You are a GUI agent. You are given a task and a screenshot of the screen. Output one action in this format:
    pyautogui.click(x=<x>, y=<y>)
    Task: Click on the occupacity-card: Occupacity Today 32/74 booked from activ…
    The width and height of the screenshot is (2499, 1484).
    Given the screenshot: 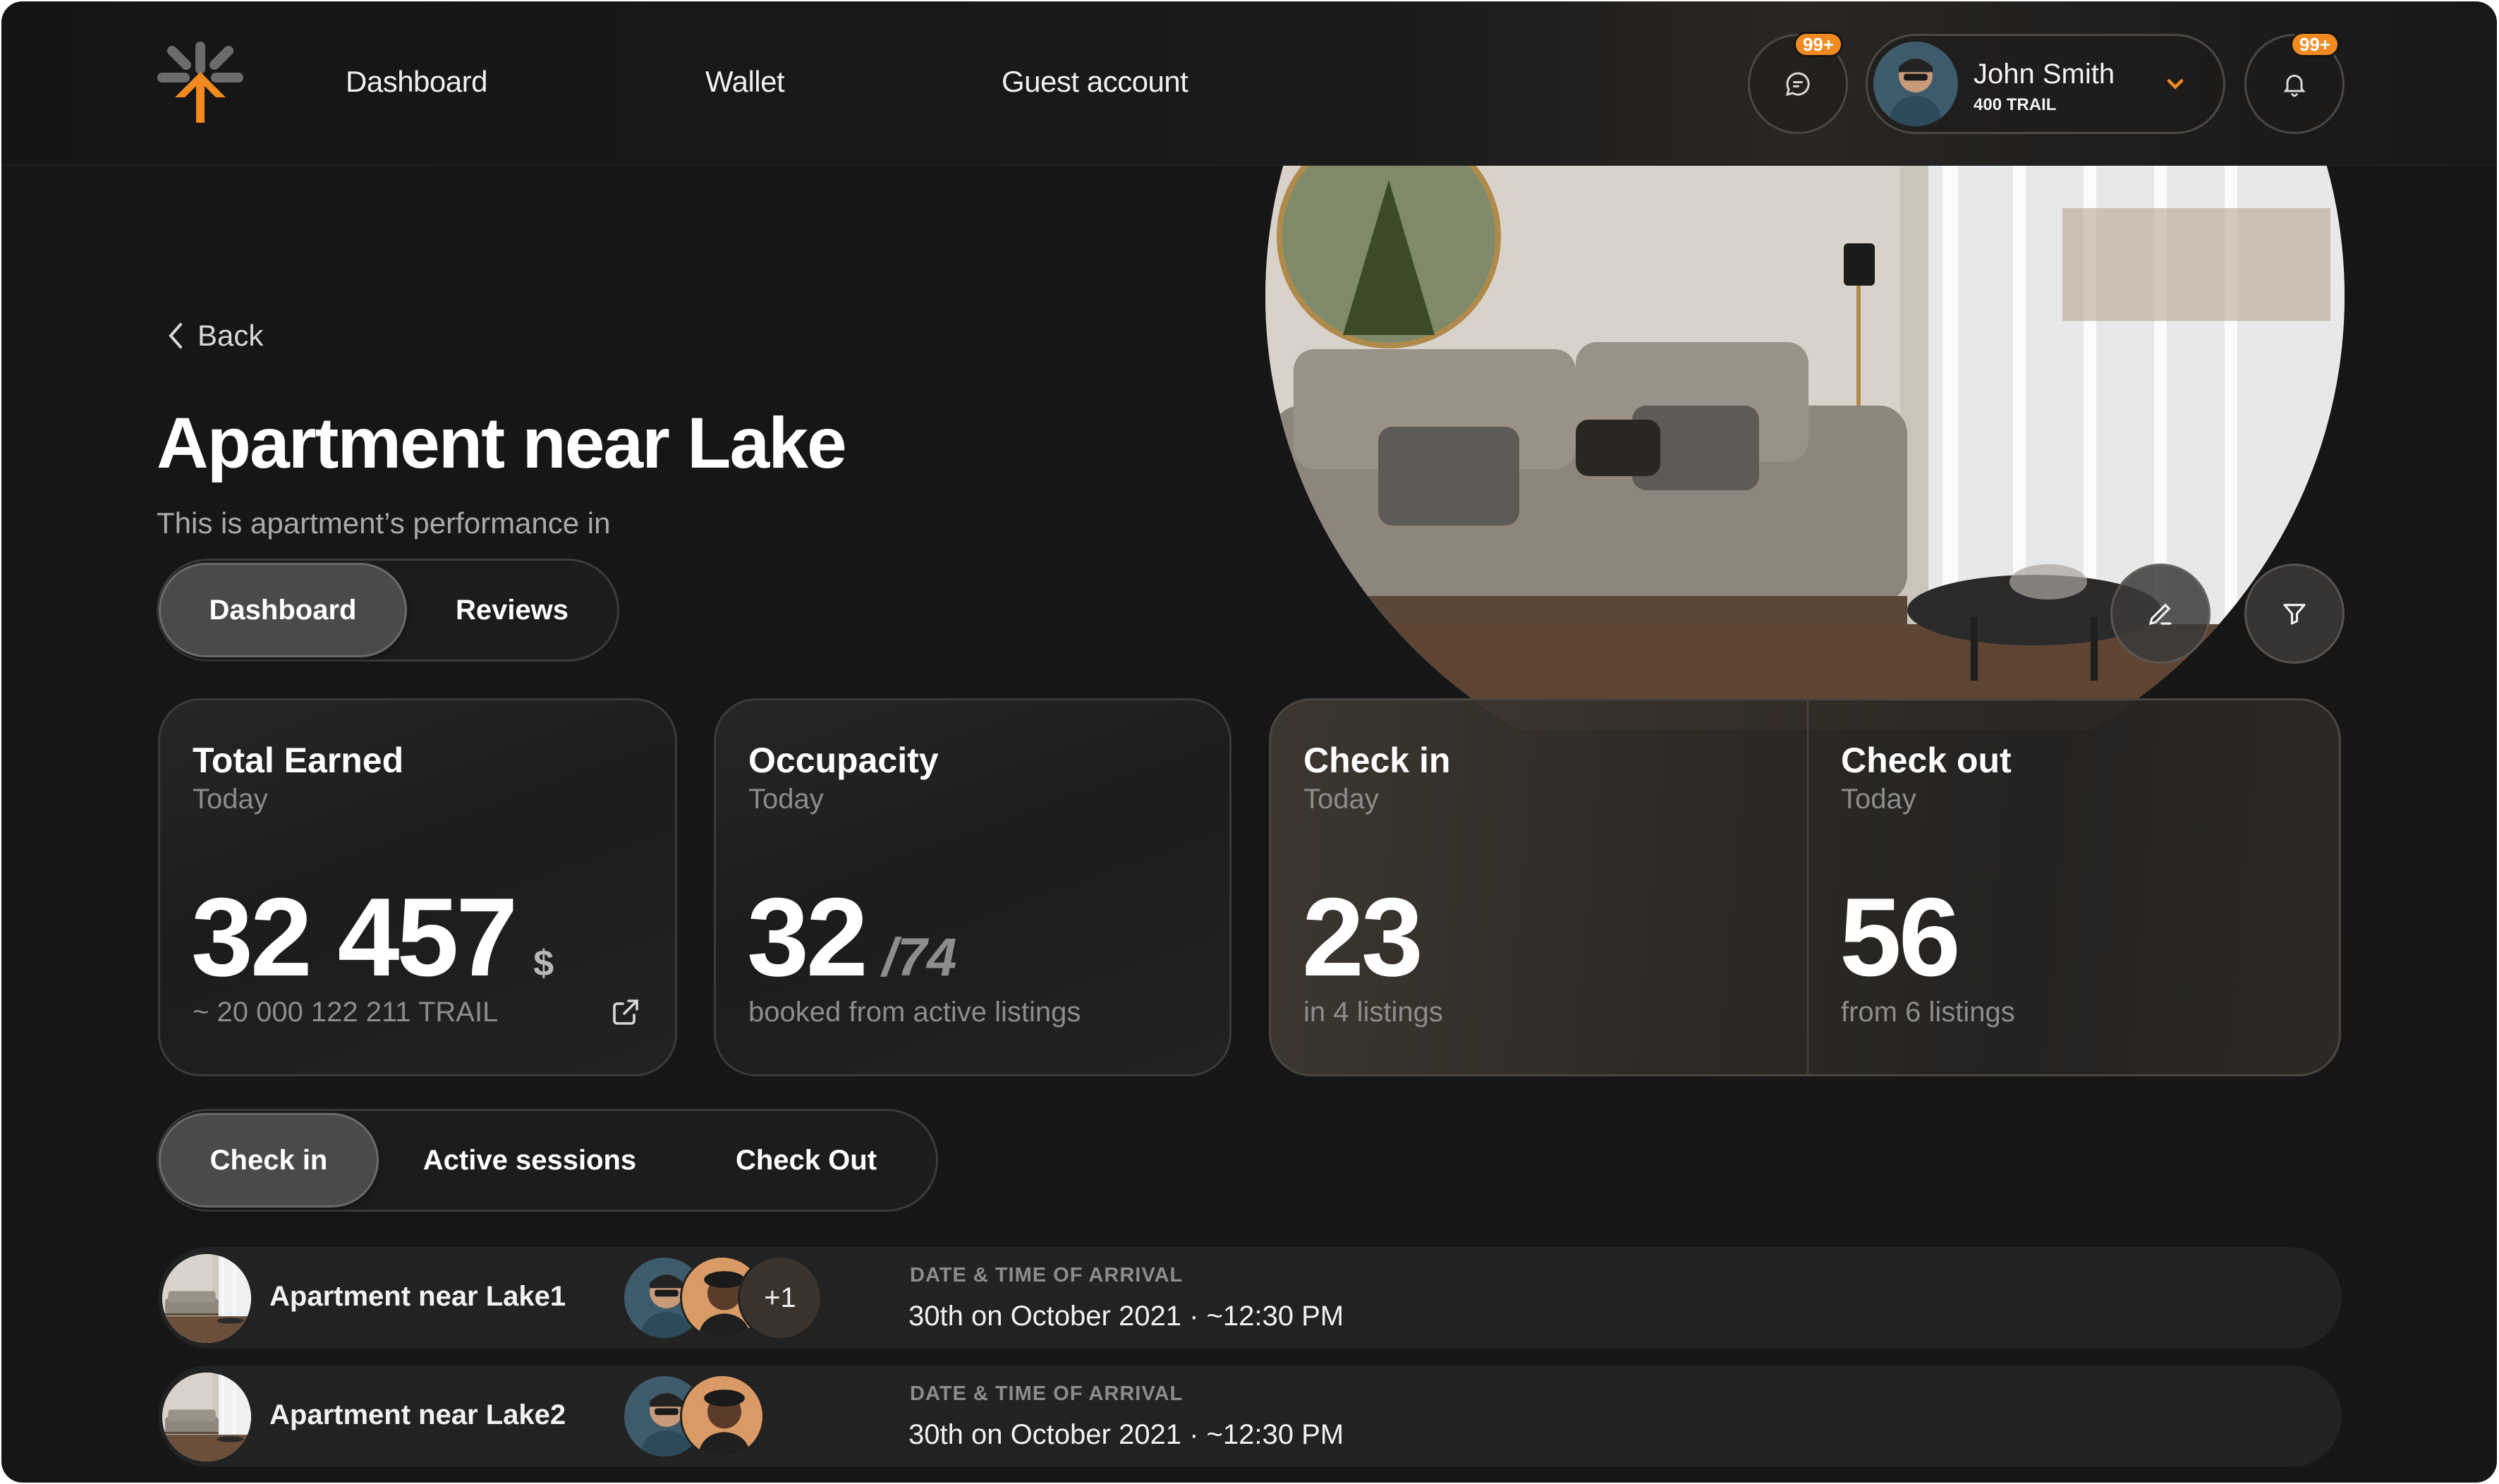 What is the action you would take?
    pyautogui.click(x=973, y=887)
    